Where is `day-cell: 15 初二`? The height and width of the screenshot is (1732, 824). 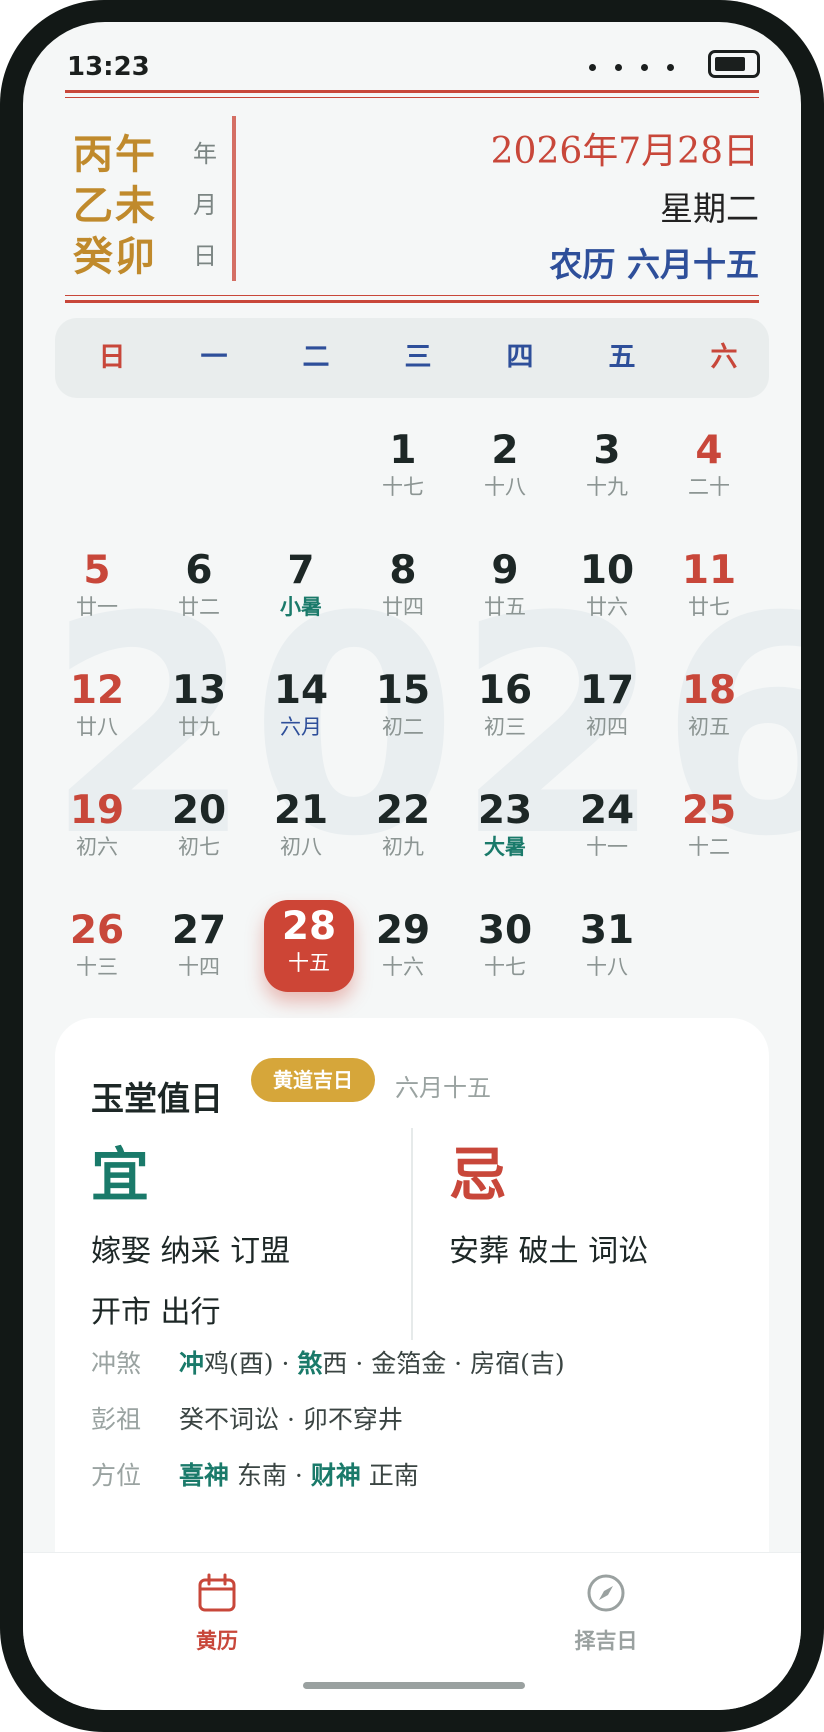
day-cell: 15 初二 is located at coordinates (403, 710).